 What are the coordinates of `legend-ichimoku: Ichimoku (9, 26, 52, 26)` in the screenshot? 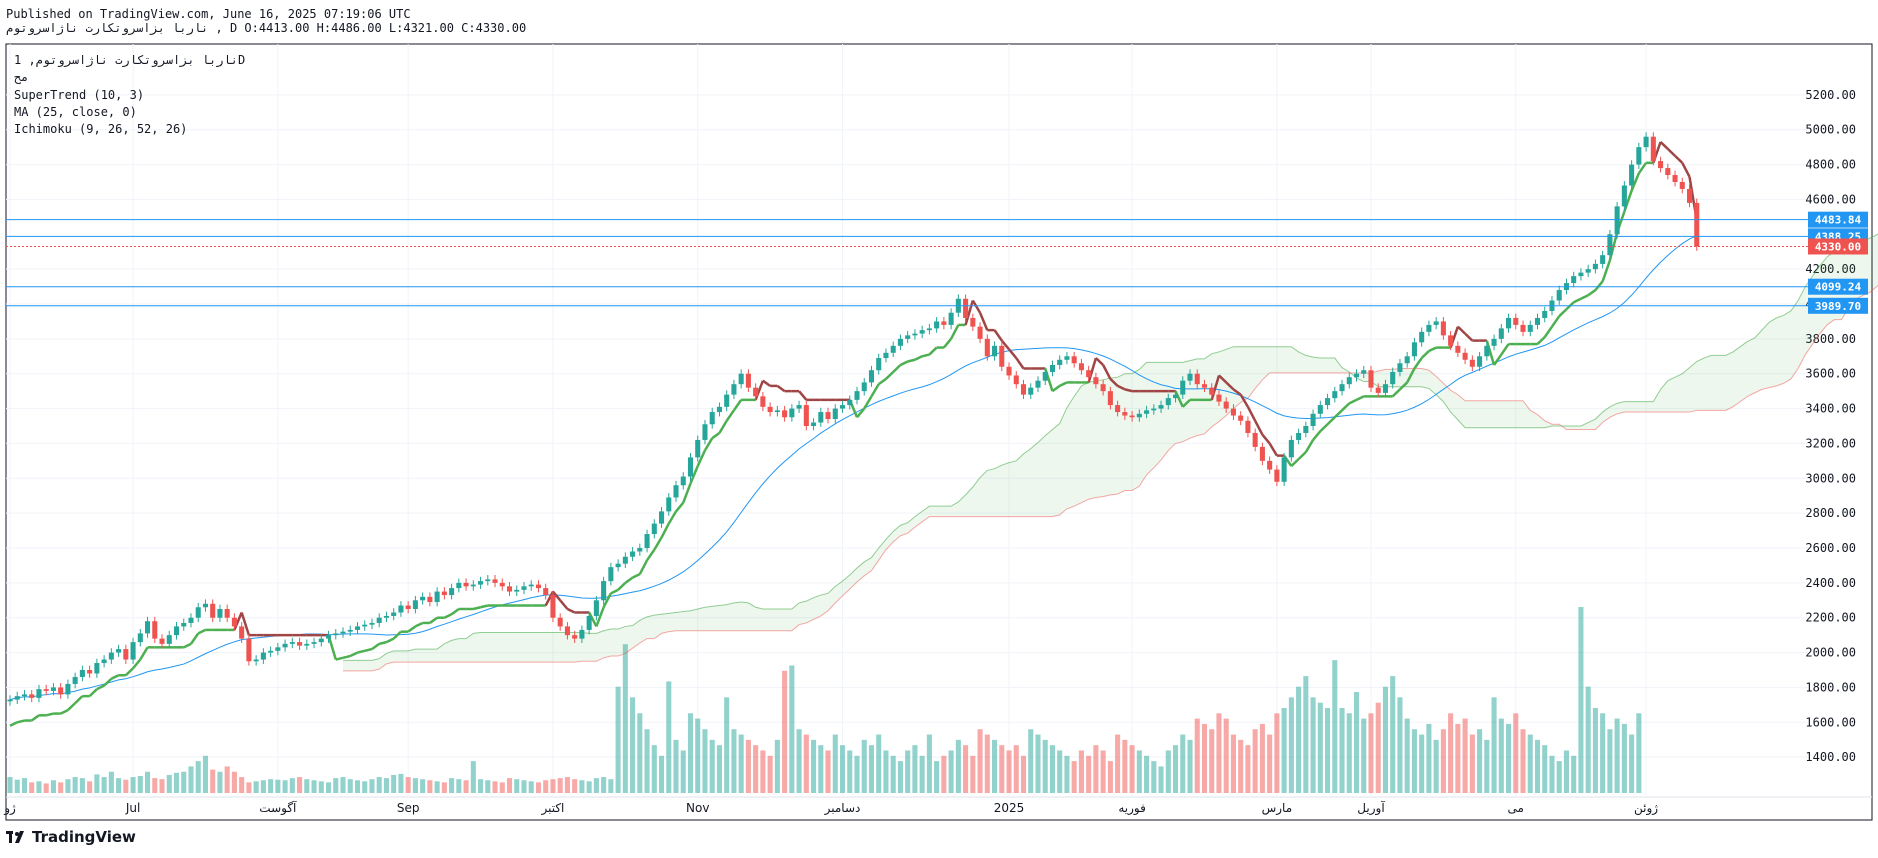 It's located at (100, 129).